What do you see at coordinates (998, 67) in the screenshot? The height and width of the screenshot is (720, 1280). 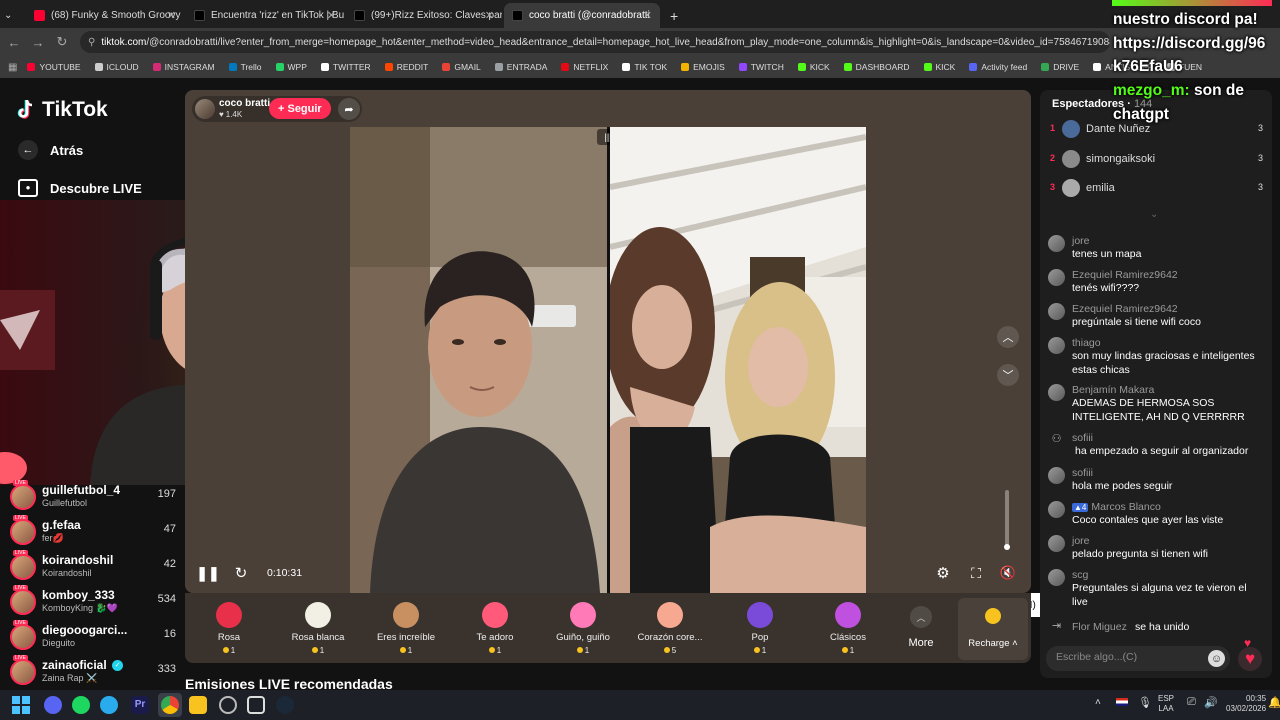 I see `bookmark-16: Activity feed` at bounding box center [998, 67].